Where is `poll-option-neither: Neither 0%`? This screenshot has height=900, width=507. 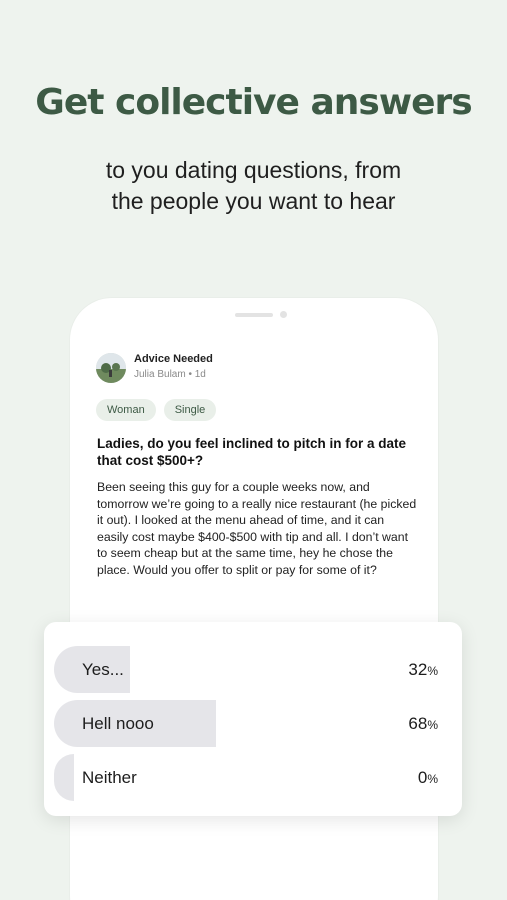 poll-option-neither: Neither 0% is located at coordinates (253, 777).